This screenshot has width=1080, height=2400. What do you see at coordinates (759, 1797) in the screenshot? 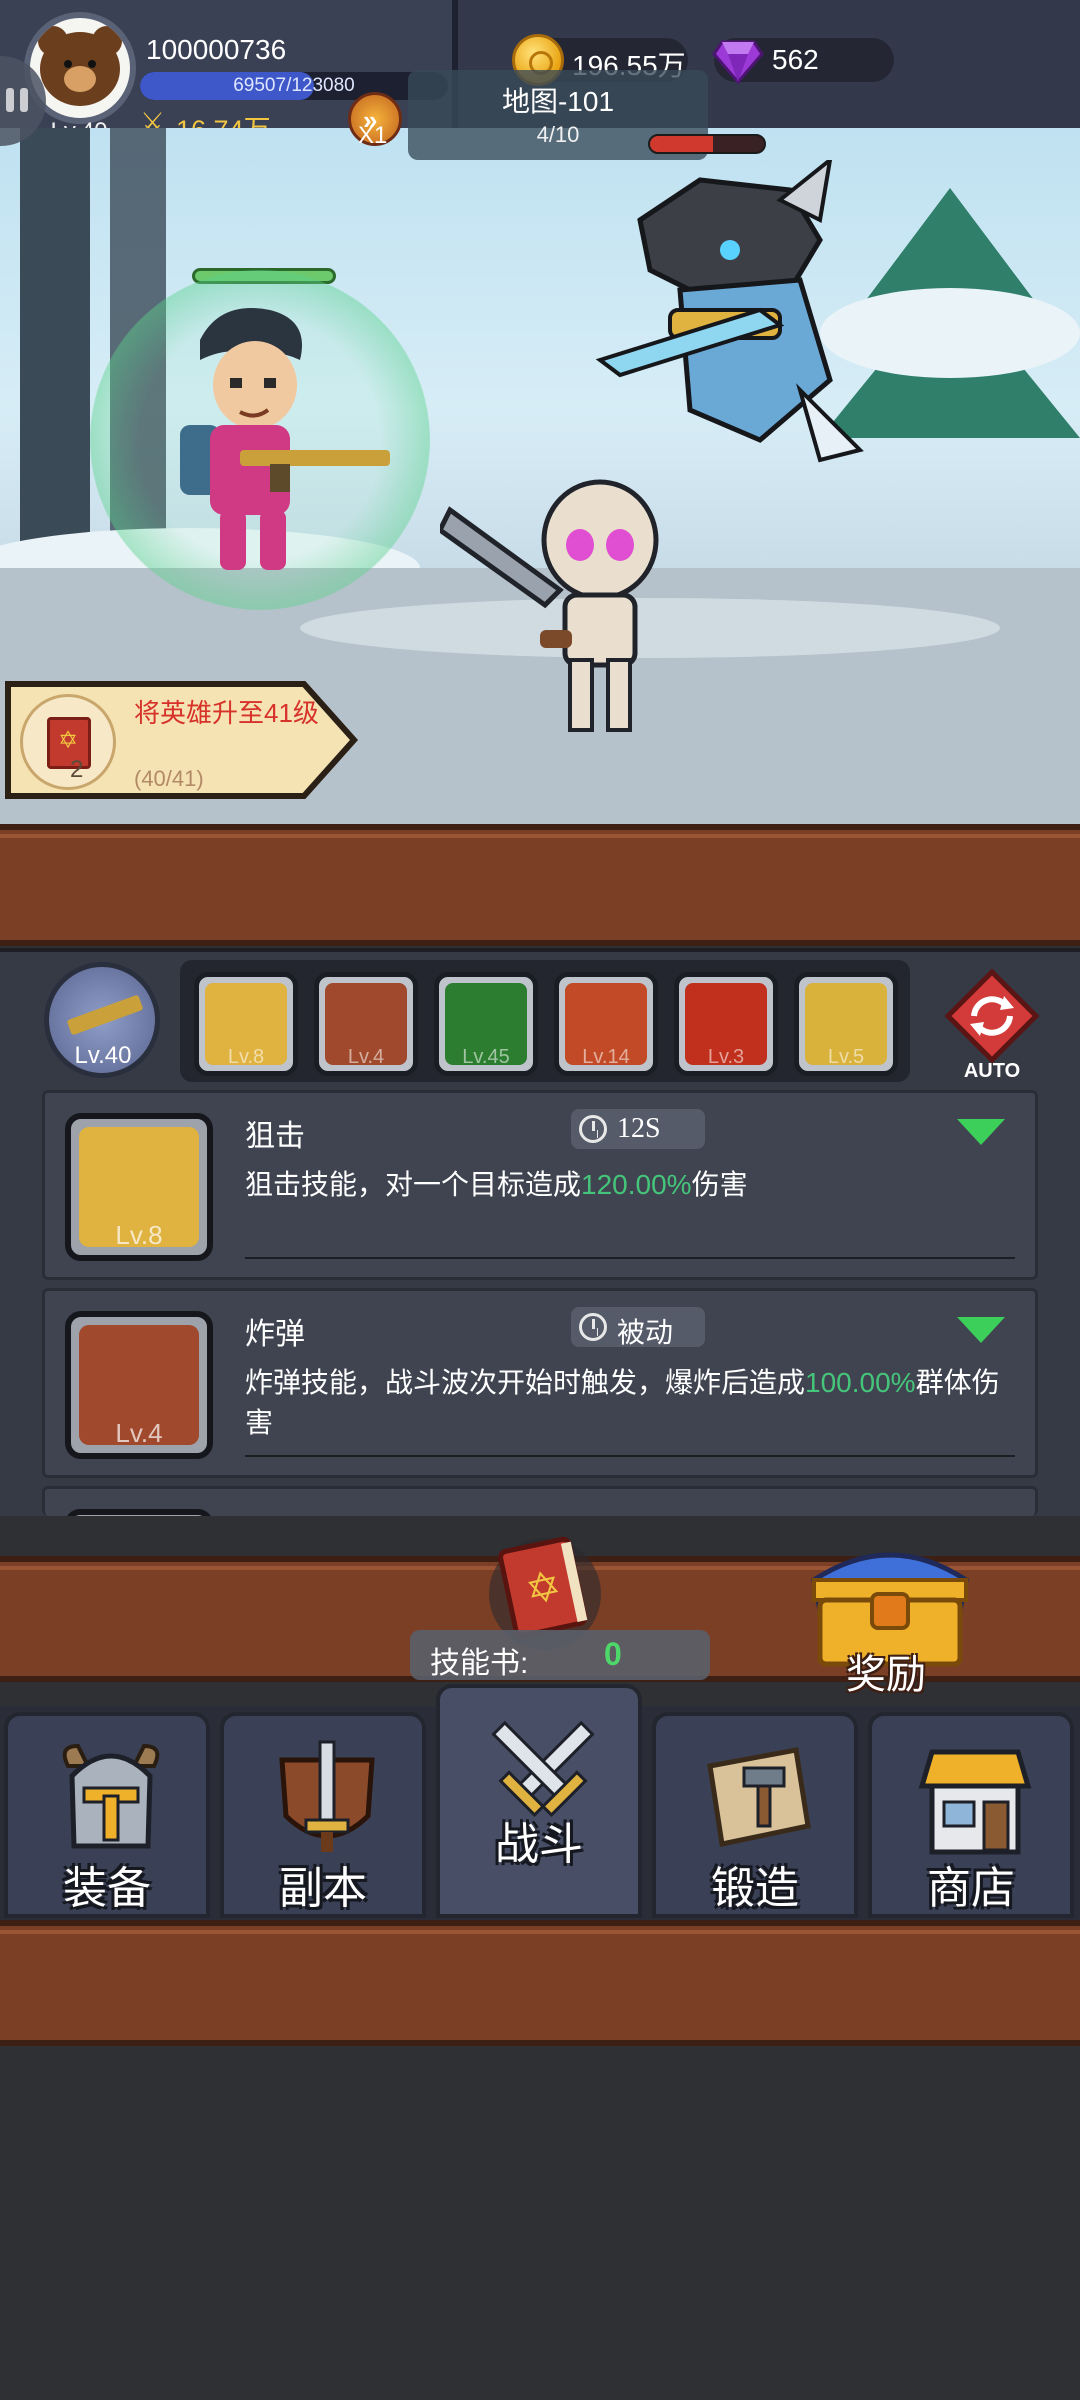
I see `blueprint-hammer-icon` at bounding box center [759, 1797].